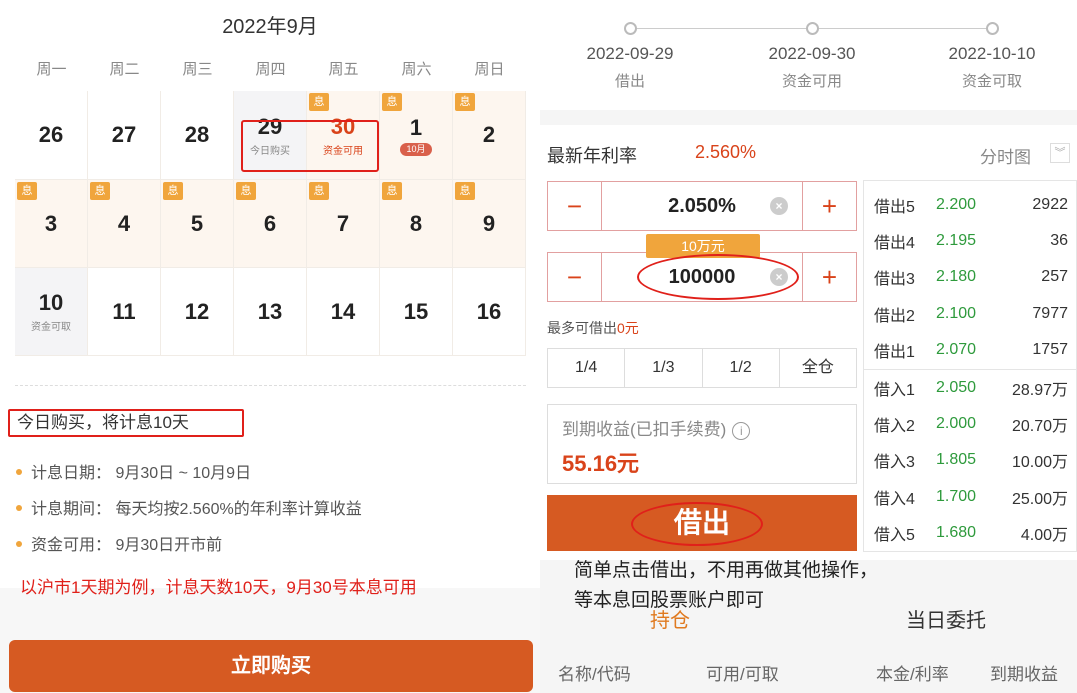  Describe the element at coordinates (587, 368) in the screenshot. I see `fraction-quarter-button: 1/4` at that location.